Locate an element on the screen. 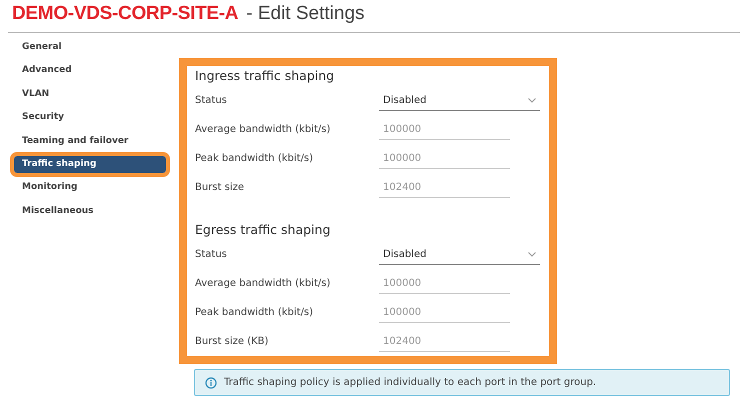 The height and width of the screenshot is (406, 746). field-label: Burst size is located at coordinates (220, 188).